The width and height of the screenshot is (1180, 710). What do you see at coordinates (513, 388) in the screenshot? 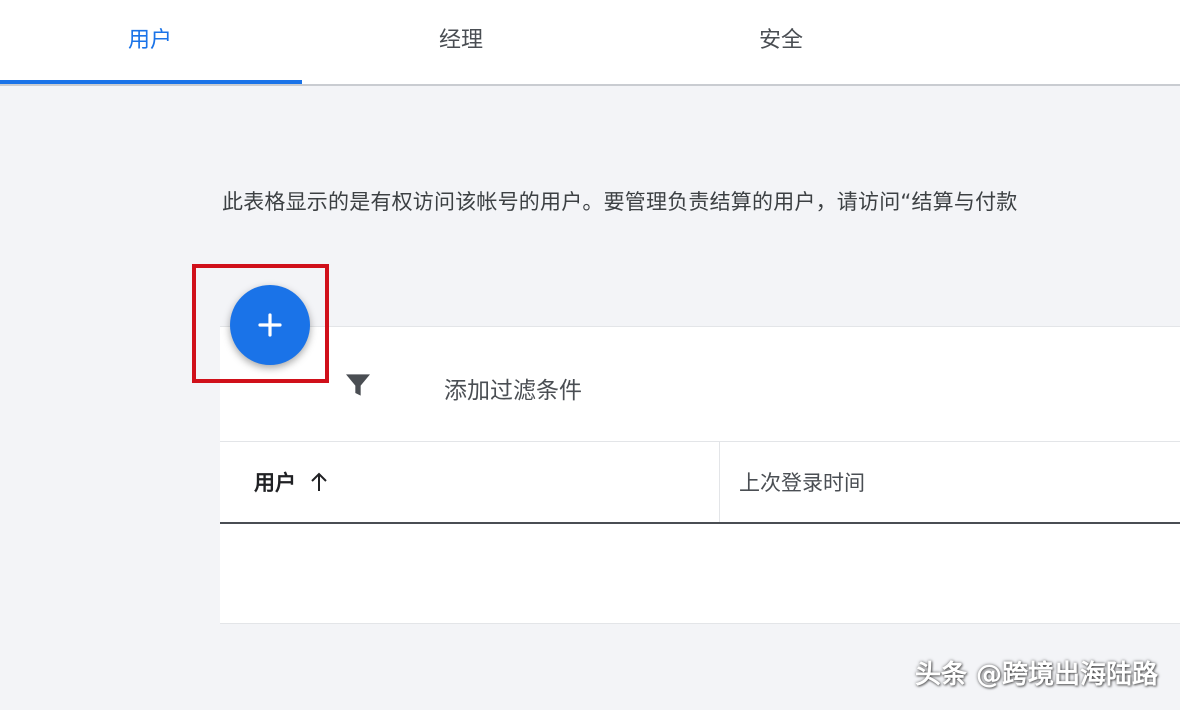
I see `add-filter-input: 添加过滤条件` at bounding box center [513, 388].